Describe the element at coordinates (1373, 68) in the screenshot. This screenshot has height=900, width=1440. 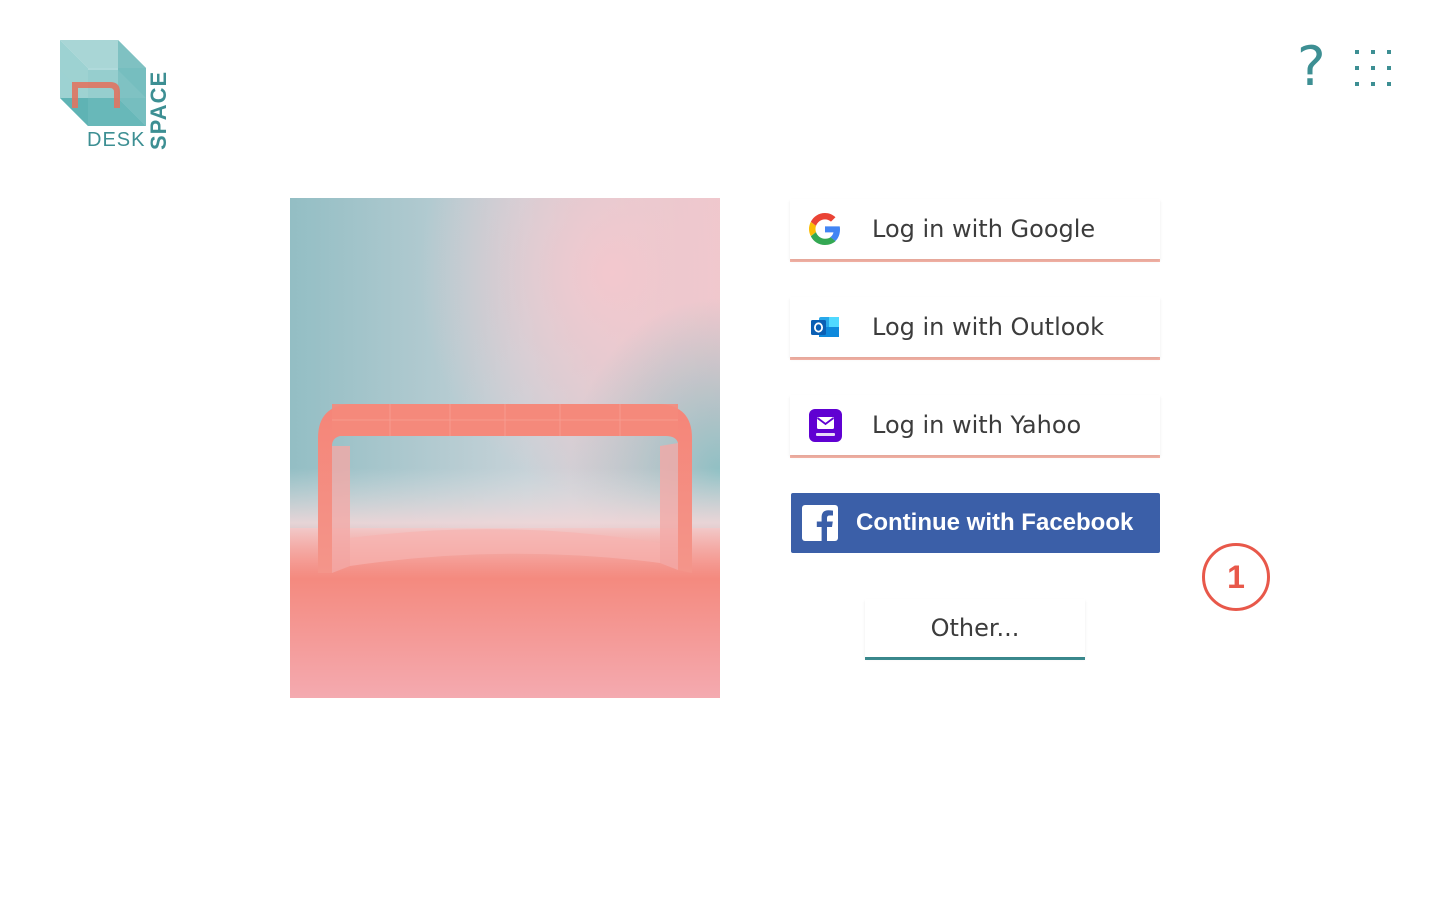
I see `apps-grid-icon` at that location.